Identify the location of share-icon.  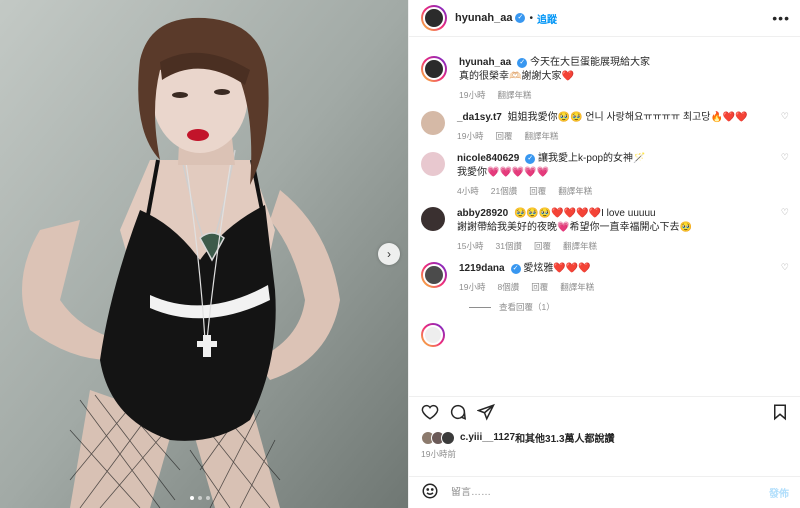
(486, 412).